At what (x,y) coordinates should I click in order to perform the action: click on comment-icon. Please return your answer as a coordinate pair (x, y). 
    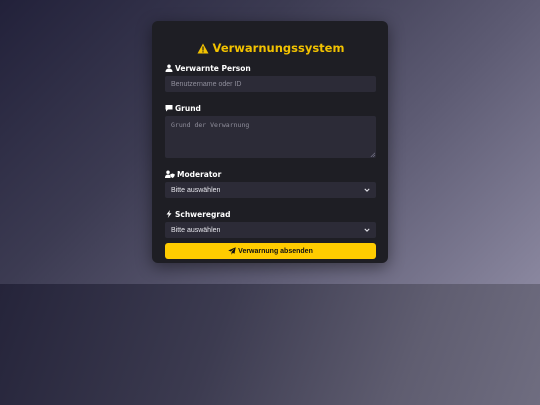
    Looking at the image, I should click on (169, 108).